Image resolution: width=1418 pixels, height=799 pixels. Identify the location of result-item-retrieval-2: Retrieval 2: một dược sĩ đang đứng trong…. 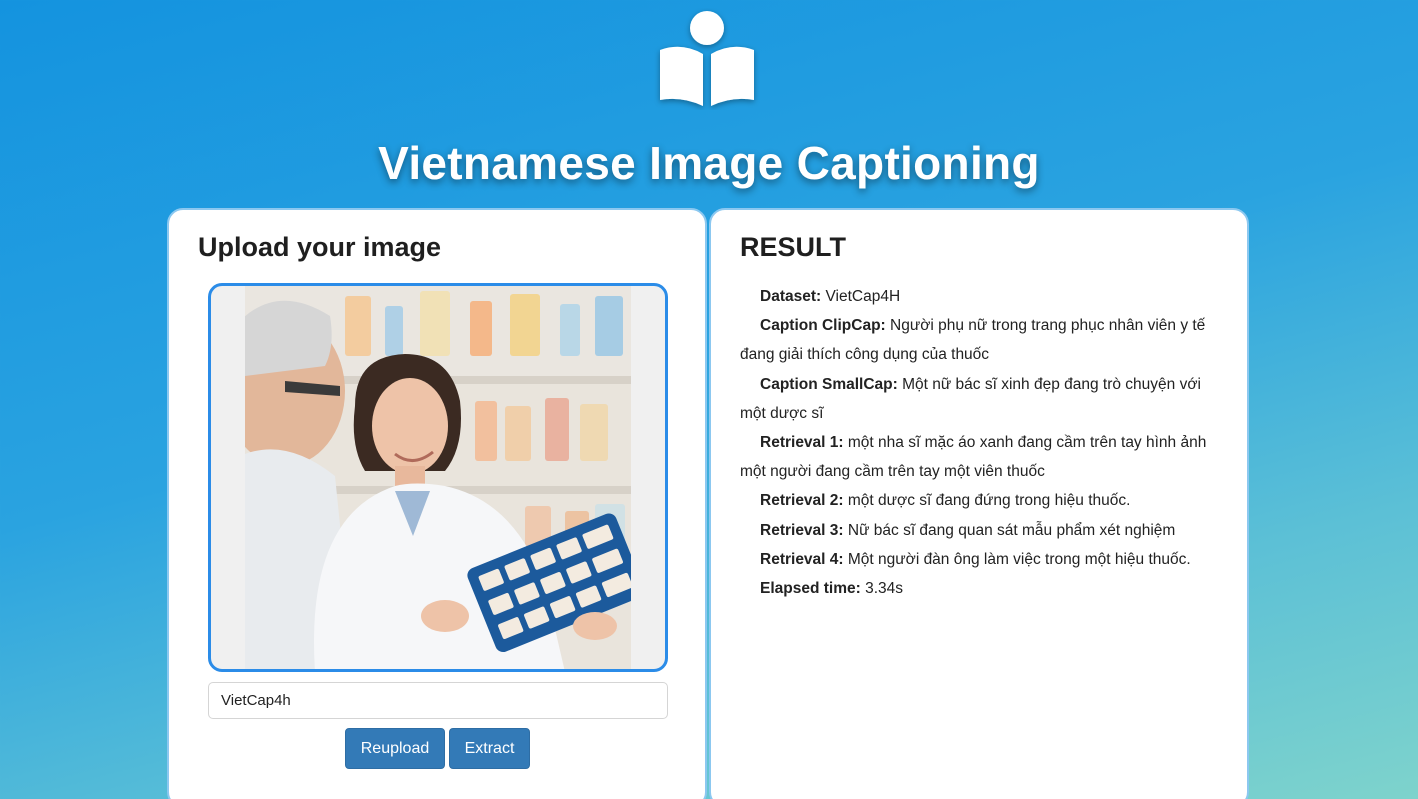
(945, 501).